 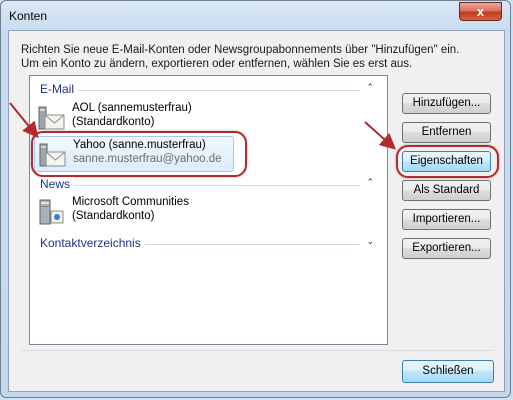 I want to click on group-title-email: E-Mail, so click(x=59, y=89).